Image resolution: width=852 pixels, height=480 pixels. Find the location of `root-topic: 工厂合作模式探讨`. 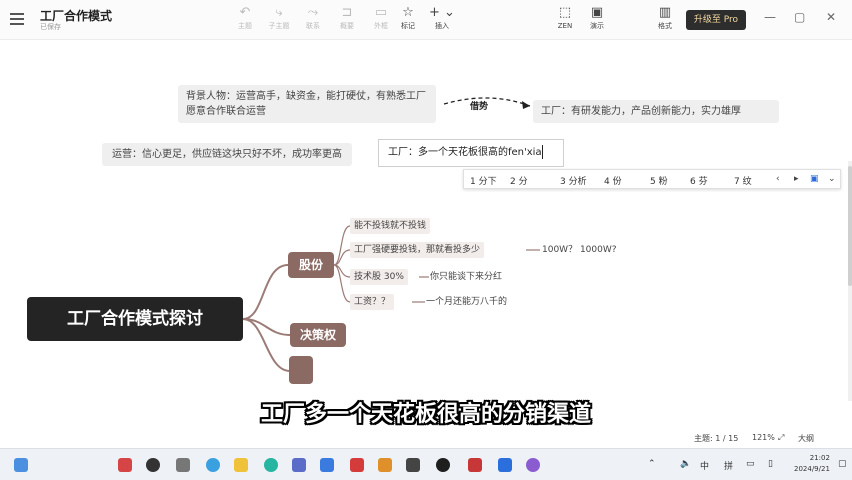

root-topic: 工厂合作模式探讨 is located at coordinates (135, 319).